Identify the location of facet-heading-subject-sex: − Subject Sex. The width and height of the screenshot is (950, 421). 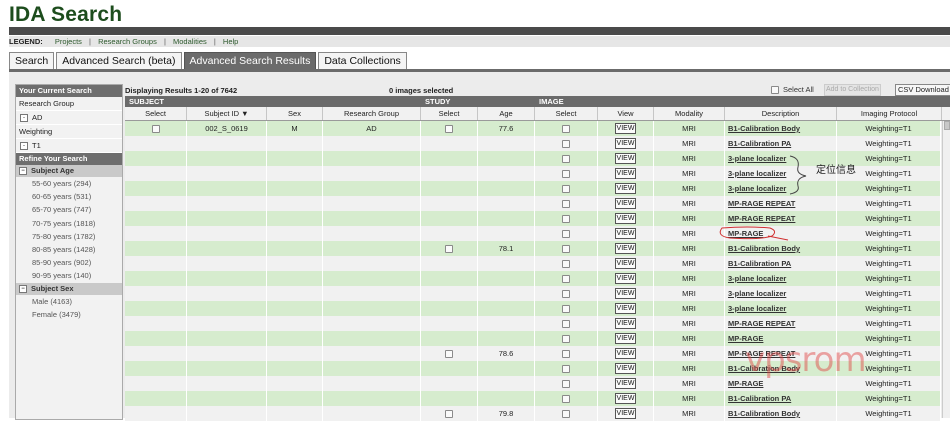
(69, 288).